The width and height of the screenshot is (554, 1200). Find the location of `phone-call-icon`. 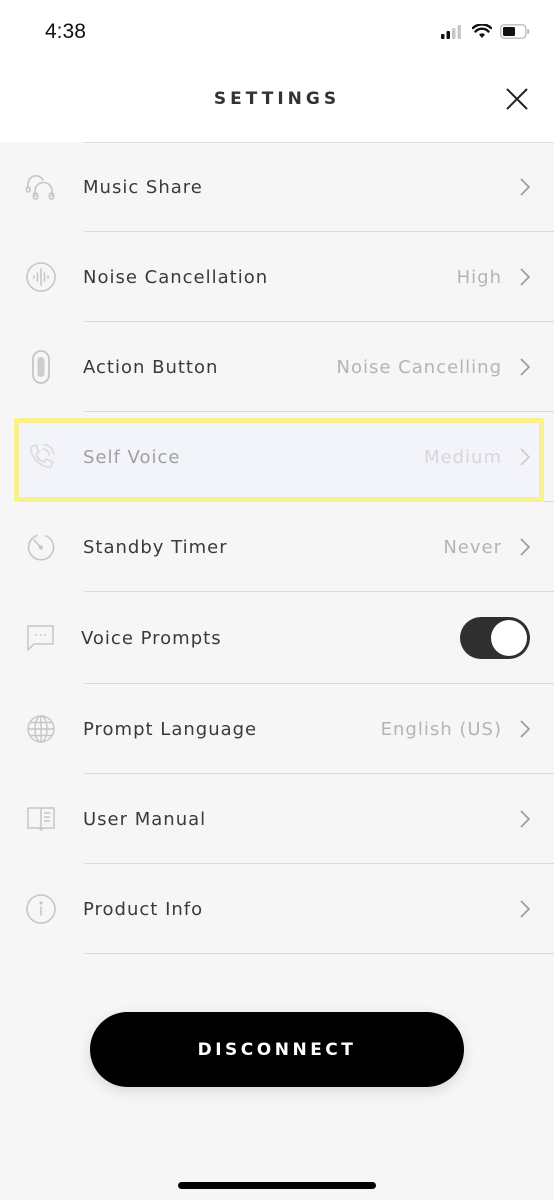

phone-call-icon is located at coordinates (41, 457).